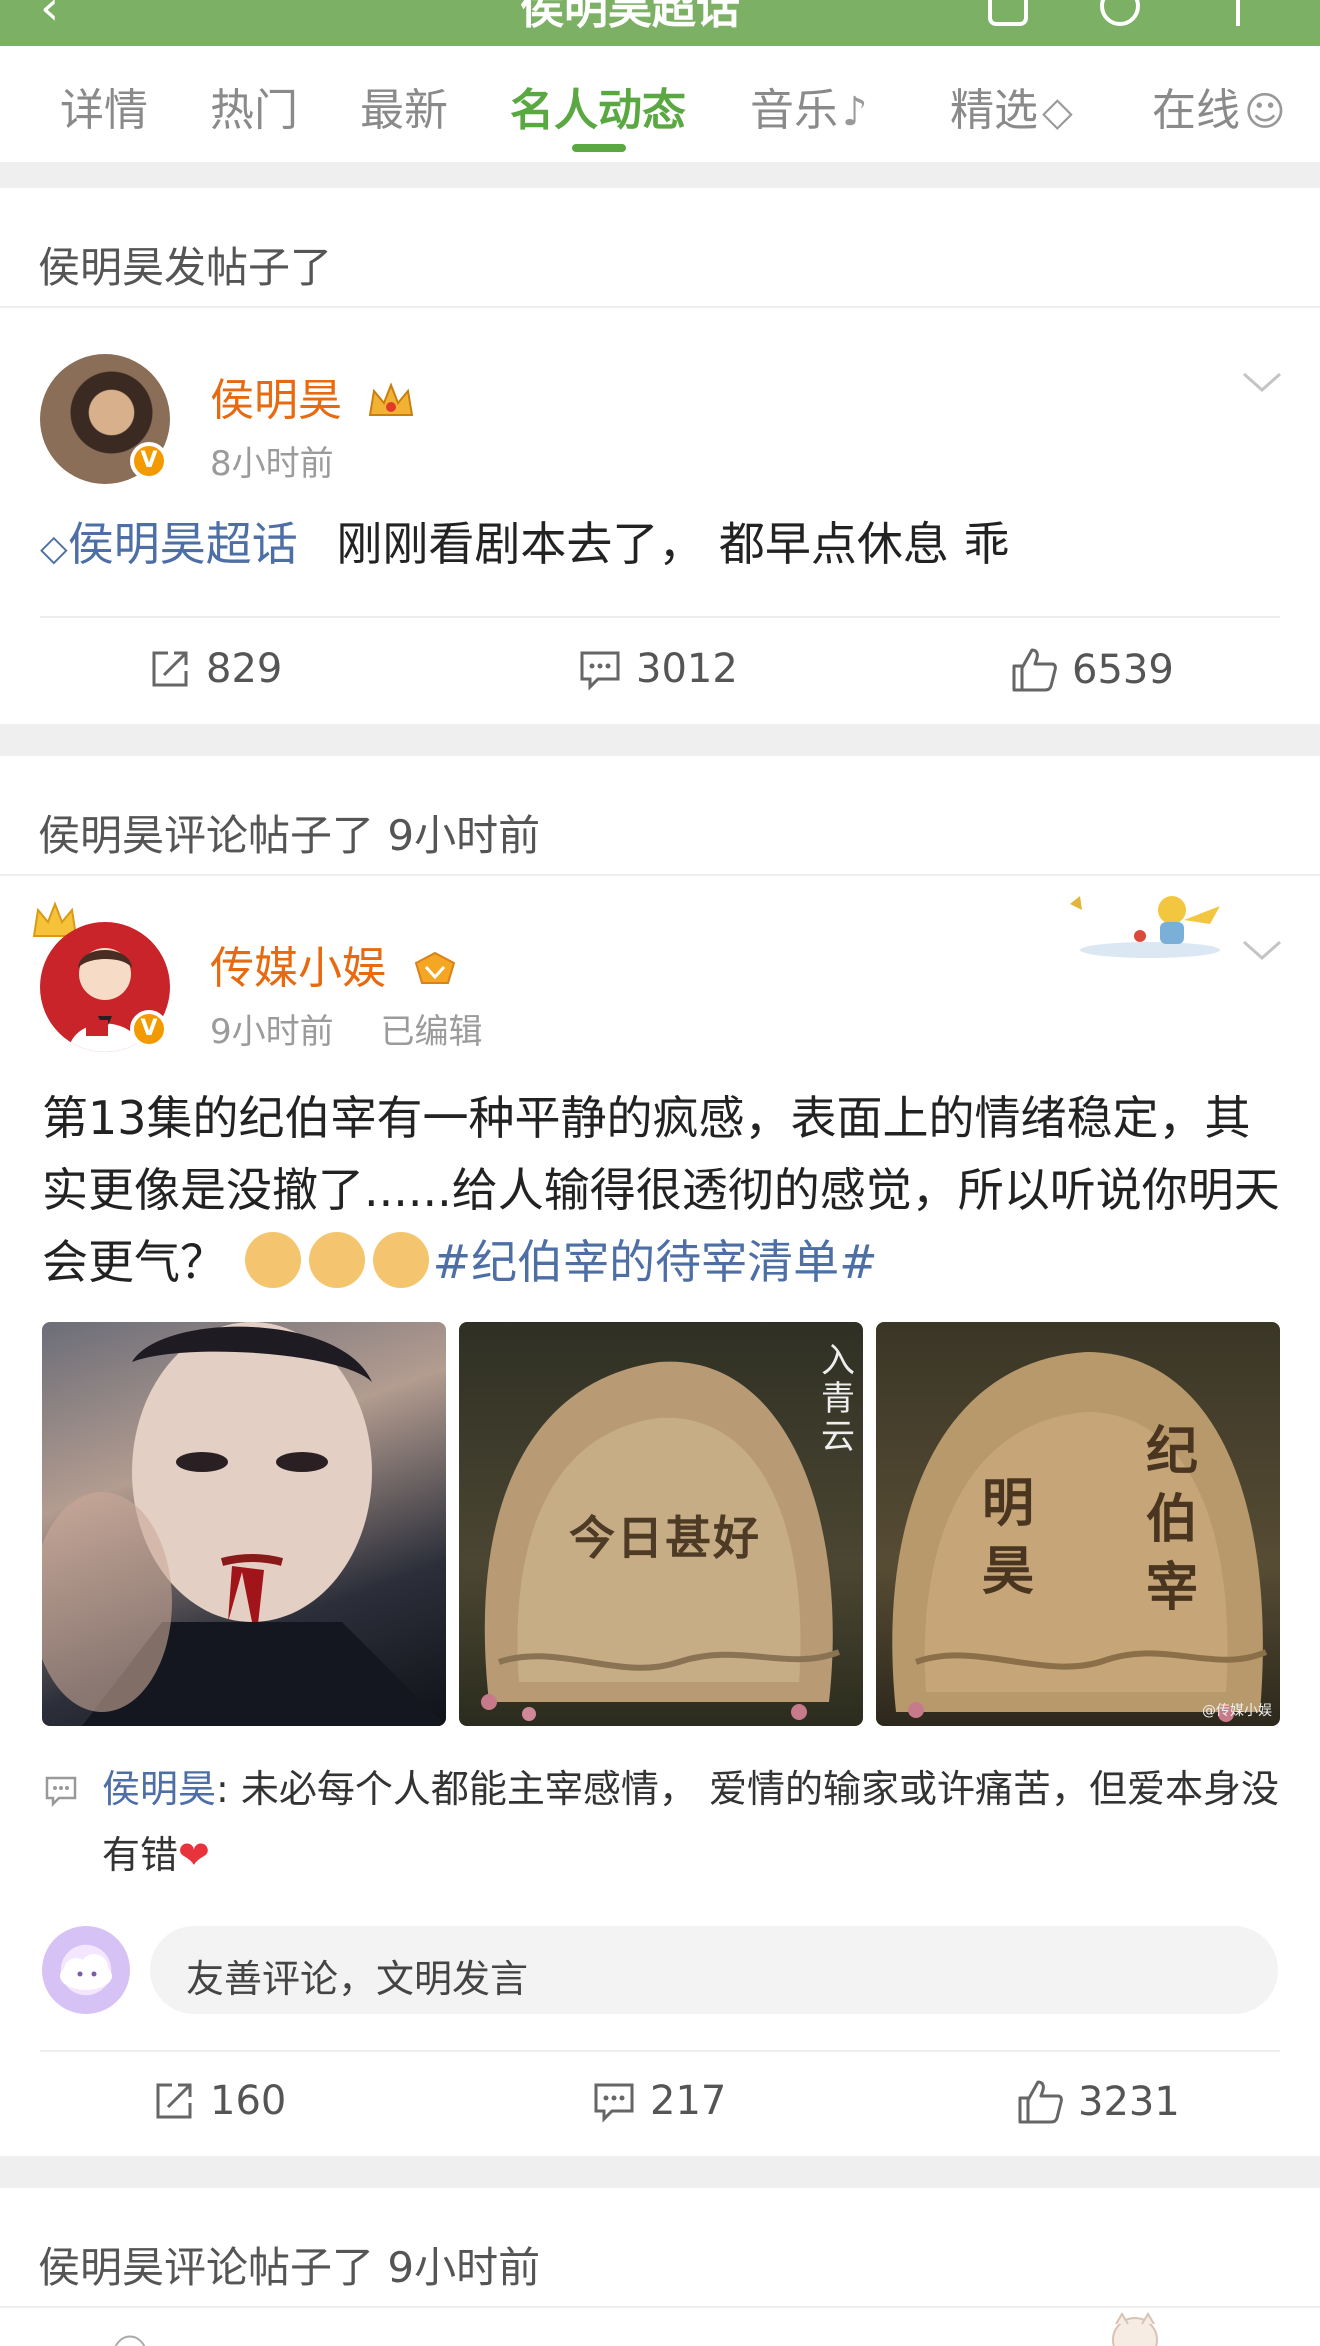 This screenshot has width=1320, height=2346. What do you see at coordinates (1265, 112) in the screenshot?
I see `smiley-icon: ☺` at bounding box center [1265, 112].